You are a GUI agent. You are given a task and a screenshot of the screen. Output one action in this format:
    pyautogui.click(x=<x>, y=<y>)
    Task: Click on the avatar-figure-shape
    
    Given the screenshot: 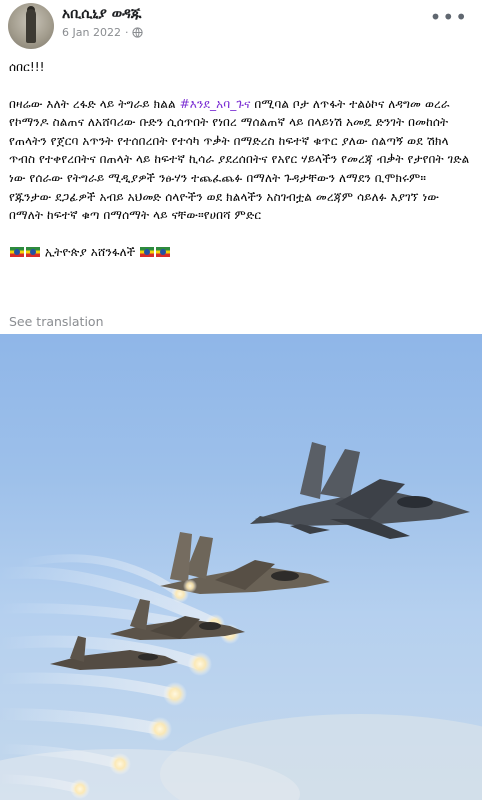 What is the action you would take?
    pyautogui.click(x=31, y=26)
    